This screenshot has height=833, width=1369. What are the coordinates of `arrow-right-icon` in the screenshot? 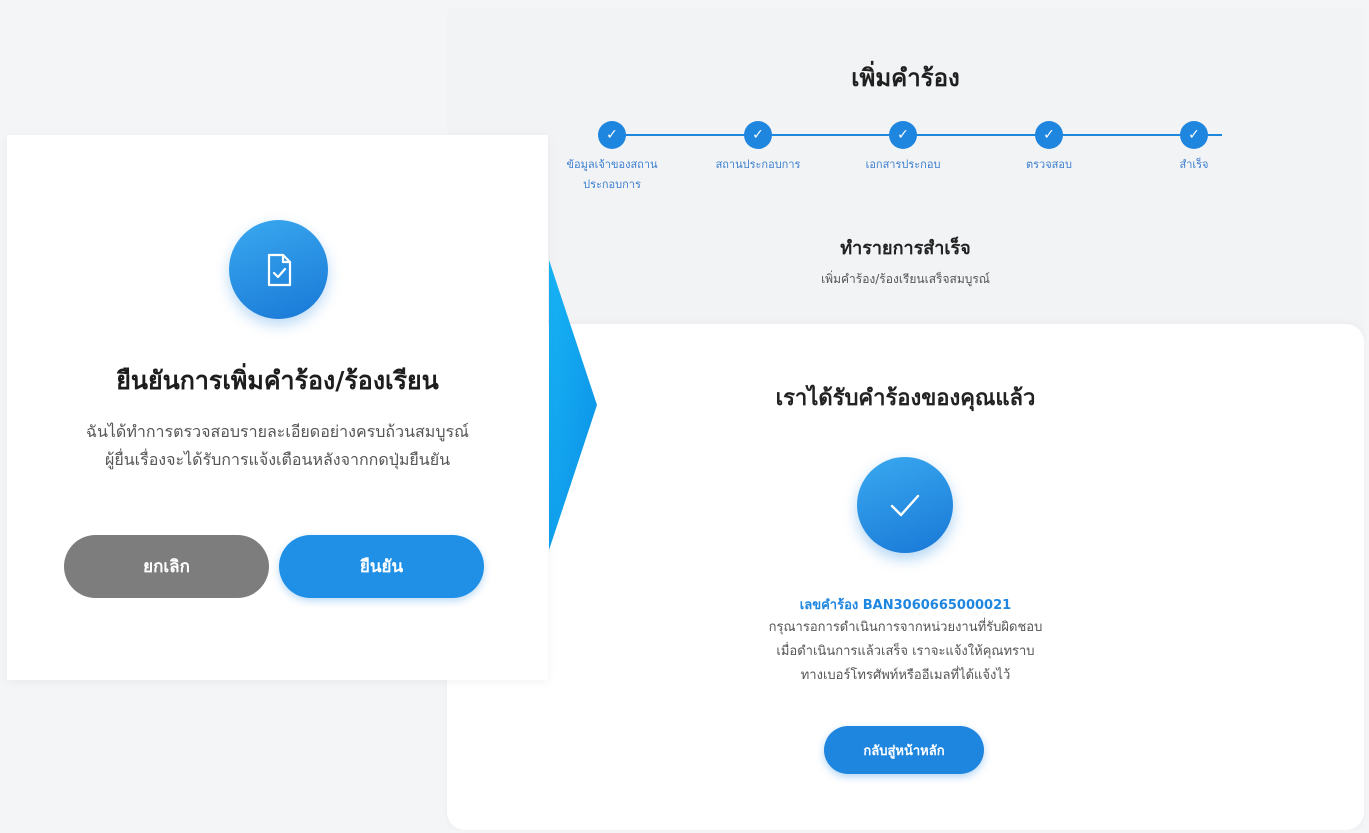 It's located at (573, 405).